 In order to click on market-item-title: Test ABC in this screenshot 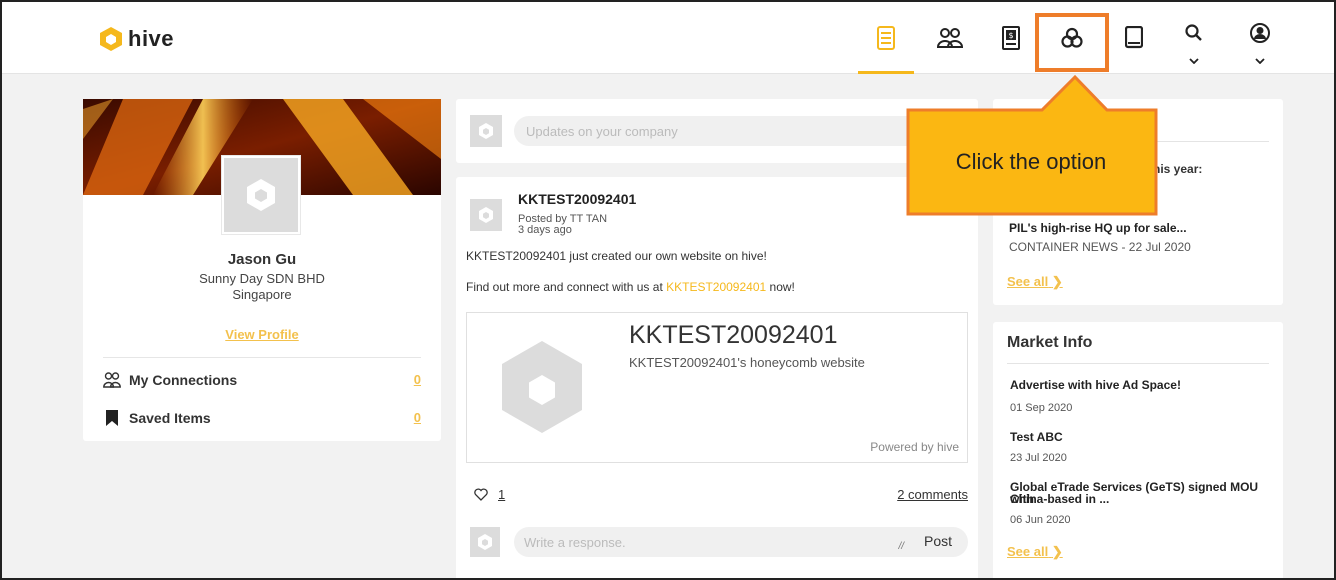, I will do `click(1036, 437)`.